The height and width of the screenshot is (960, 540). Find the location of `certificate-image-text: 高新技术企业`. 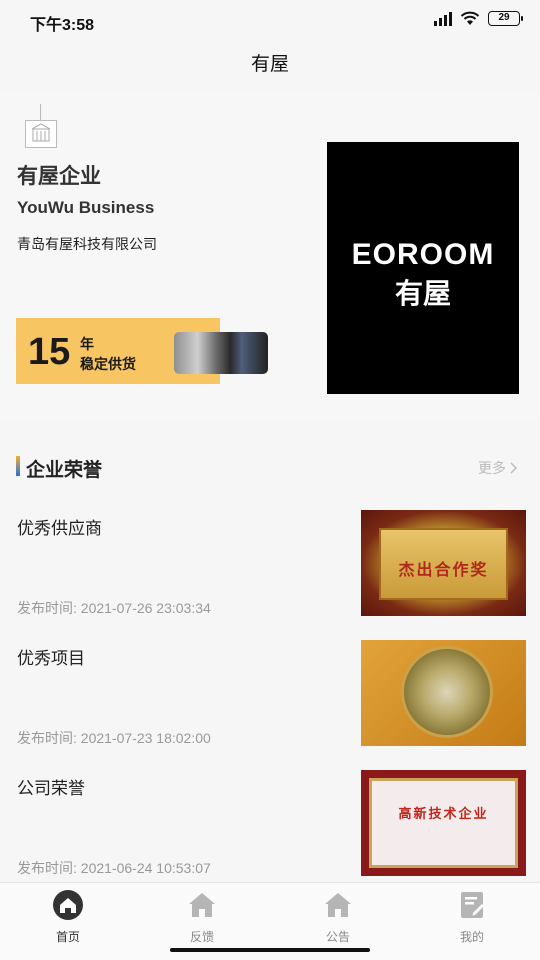

certificate-image-text: 高新技术企业 is located at coordinates (443, 813).